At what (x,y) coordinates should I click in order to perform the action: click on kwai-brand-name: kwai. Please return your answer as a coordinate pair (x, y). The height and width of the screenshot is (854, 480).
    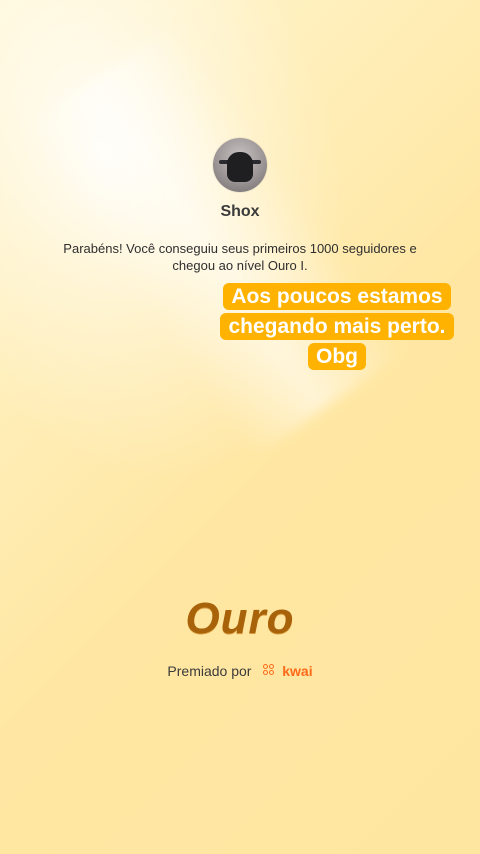
    Looking at the image, I should click on (297, 671).